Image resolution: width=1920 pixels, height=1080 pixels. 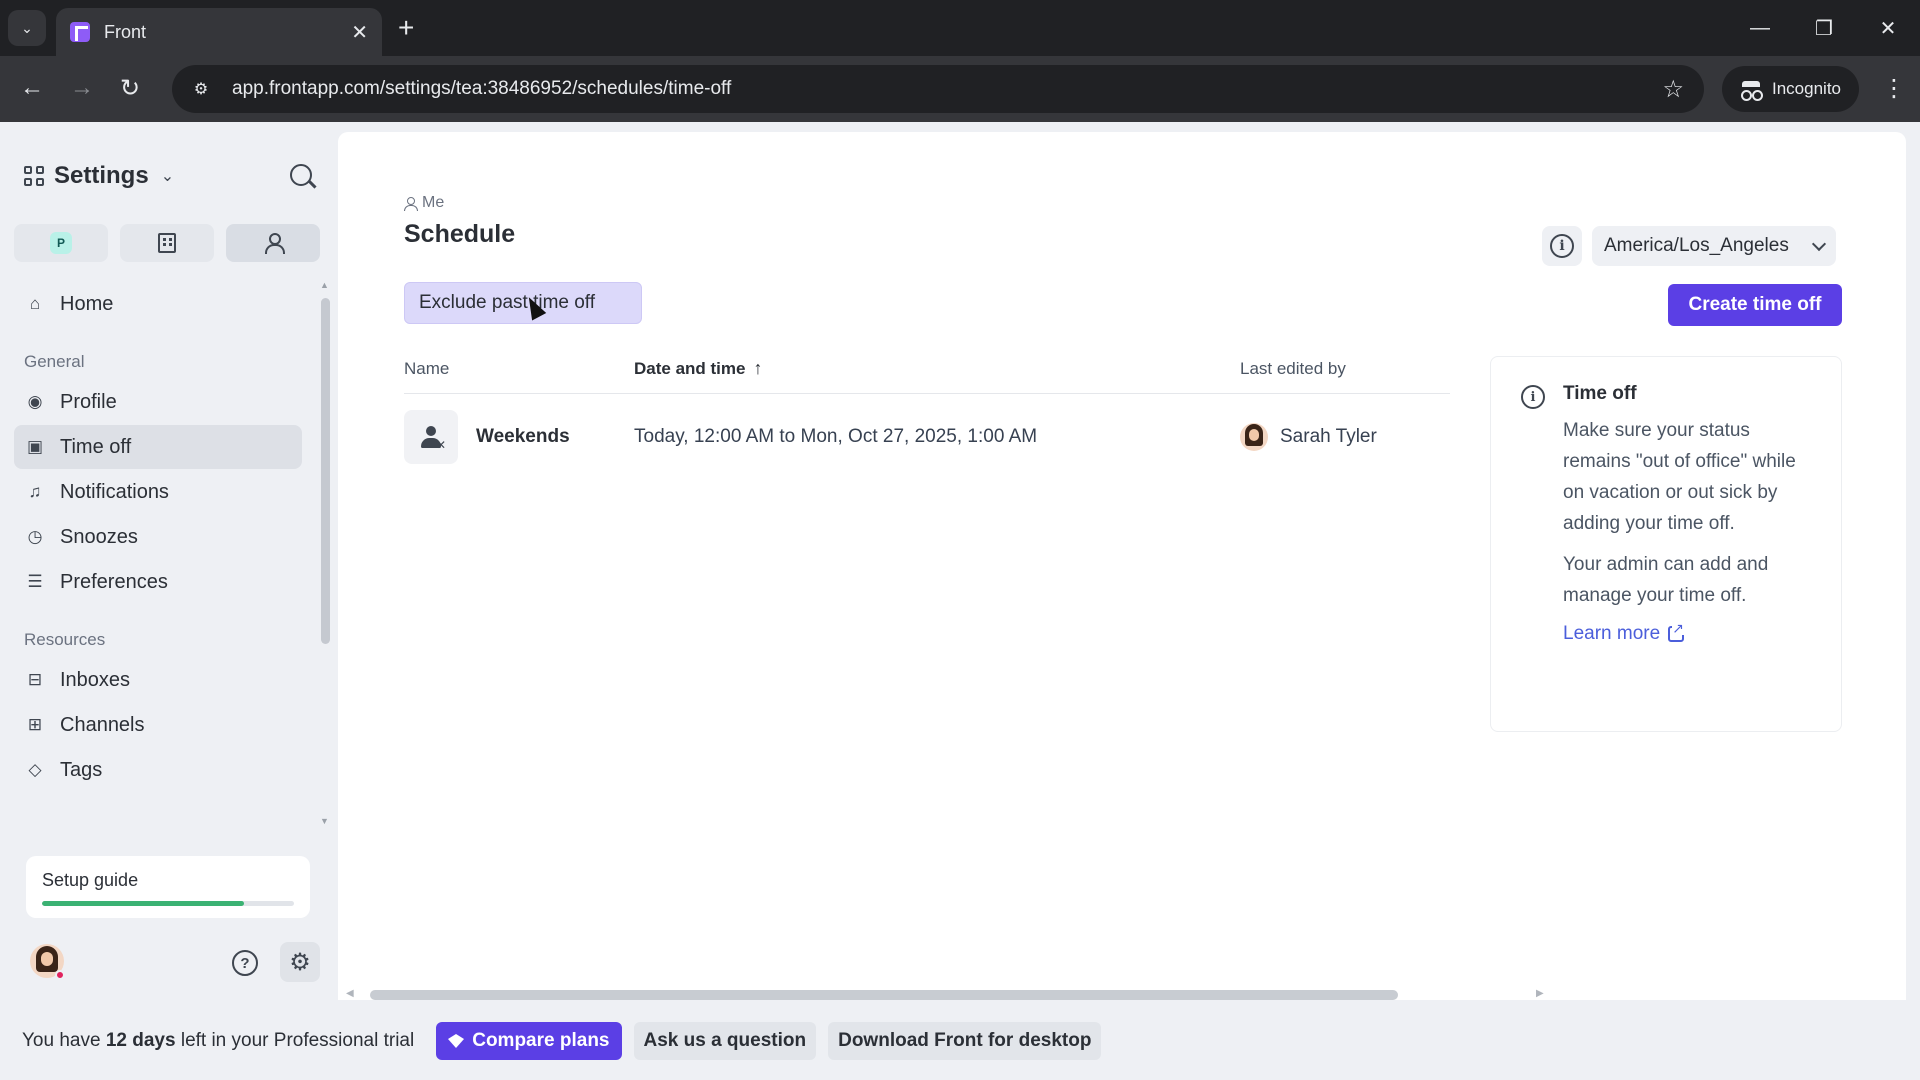 I want to click on sort-ascending-icon: ↑, so click(x=758, y=368).